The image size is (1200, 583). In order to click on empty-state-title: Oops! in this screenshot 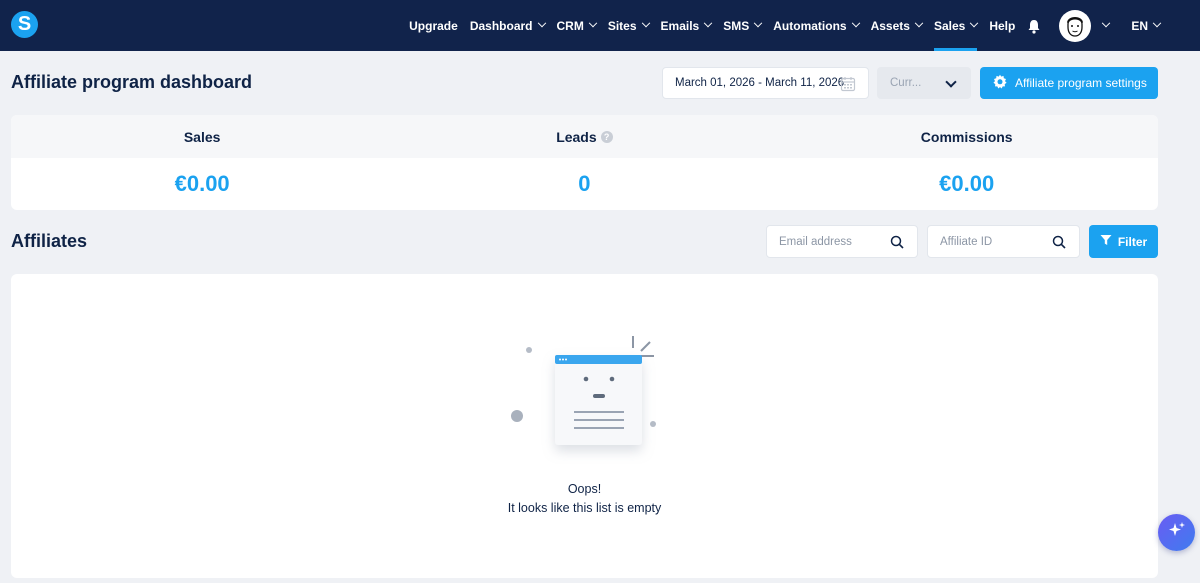, I will do `click(584, 489)`.